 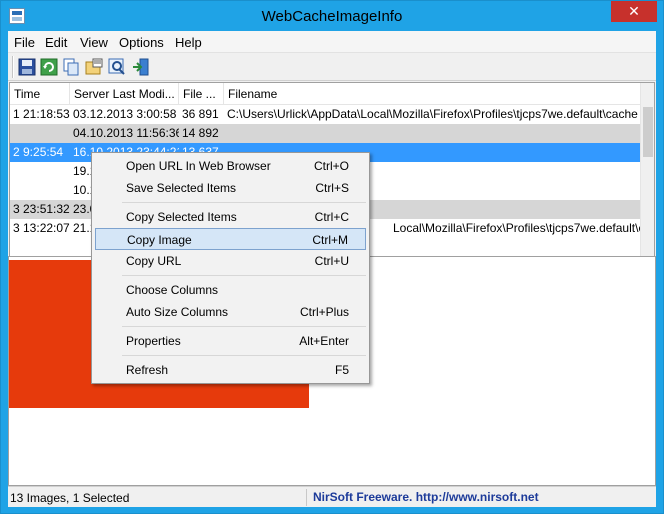 I want to click on menu-help: Help, so click(x=188, y=42).